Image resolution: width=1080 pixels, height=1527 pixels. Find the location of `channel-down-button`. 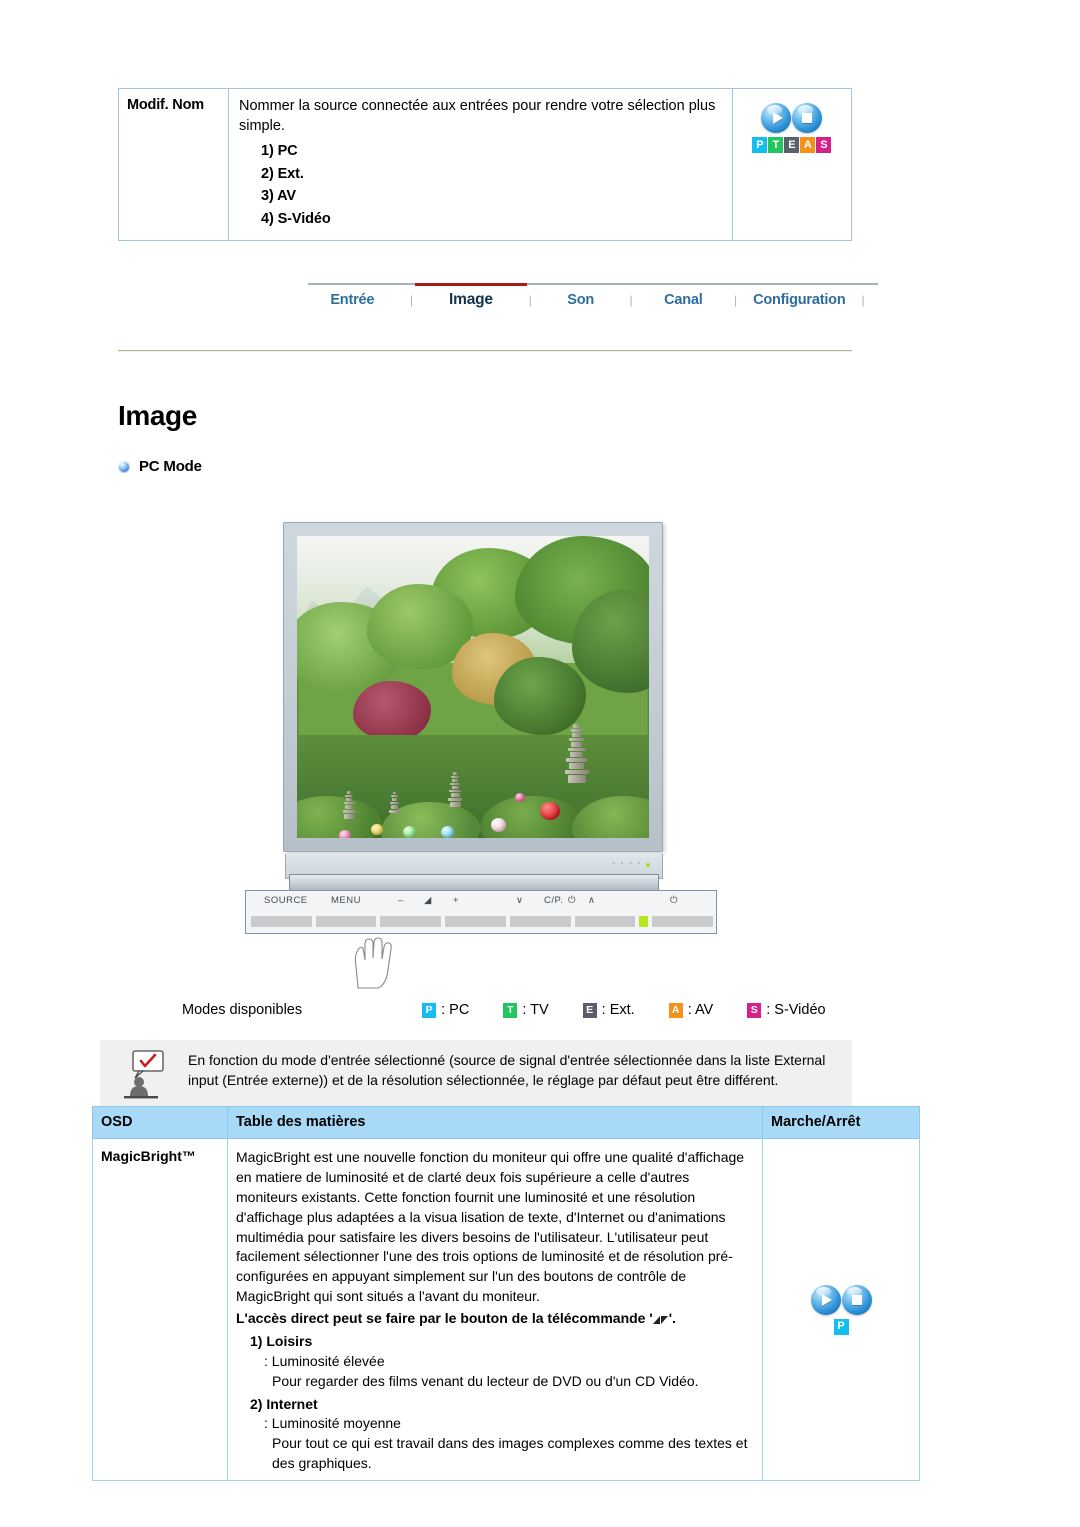

channel-down-button is located at coordinates (540, 921).